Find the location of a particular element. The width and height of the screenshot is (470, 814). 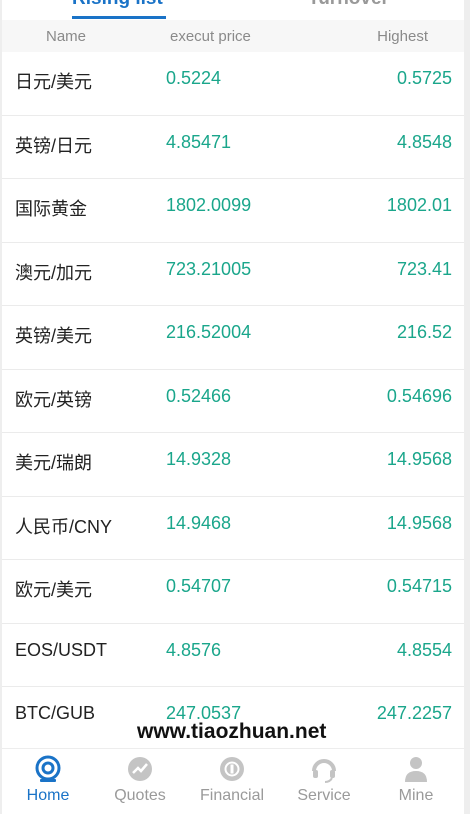

instrument-name: 美元/瑞朗 is located at coordinates (54, 463).